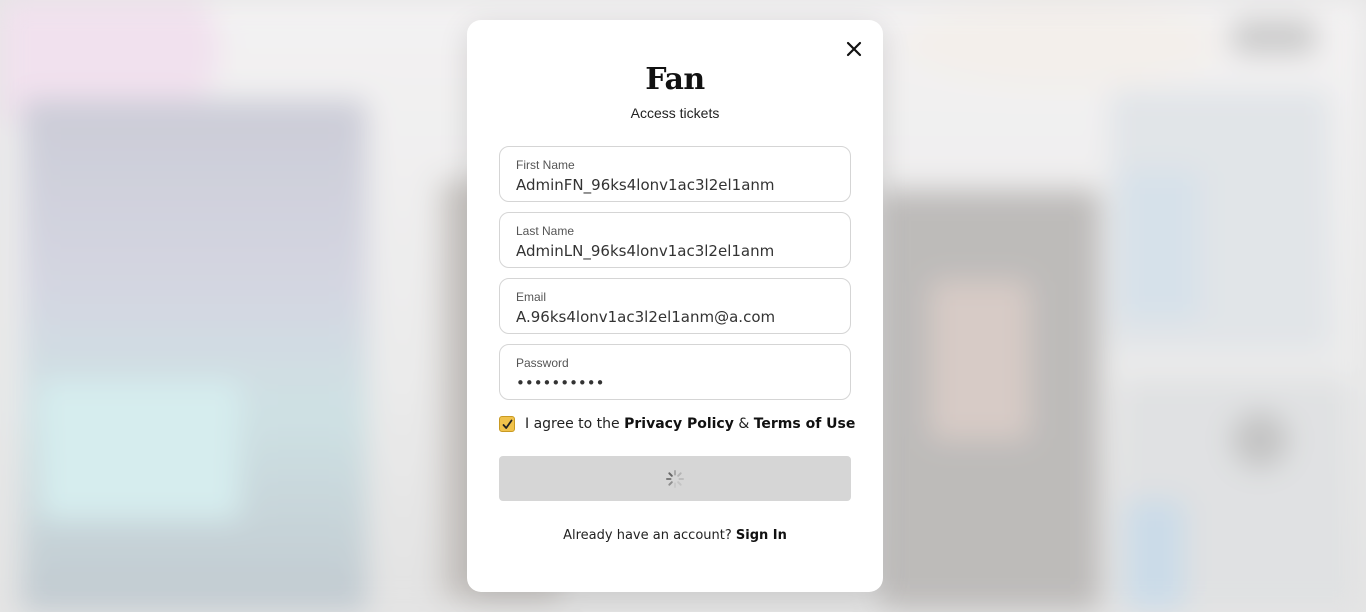  Describe the element at coordinates (744, 424) in the screenshot. I see `agree-joiner: &` at that location.